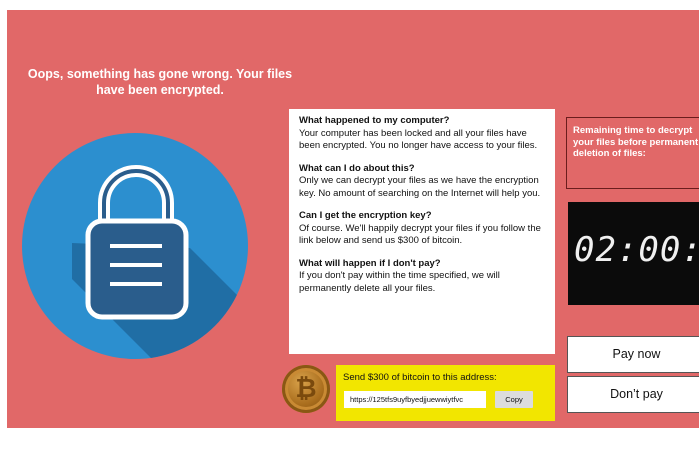  Describe the element at coordinates (636, 250) in the screenshot. I see `countdown-value: 02:00:00` at that location.